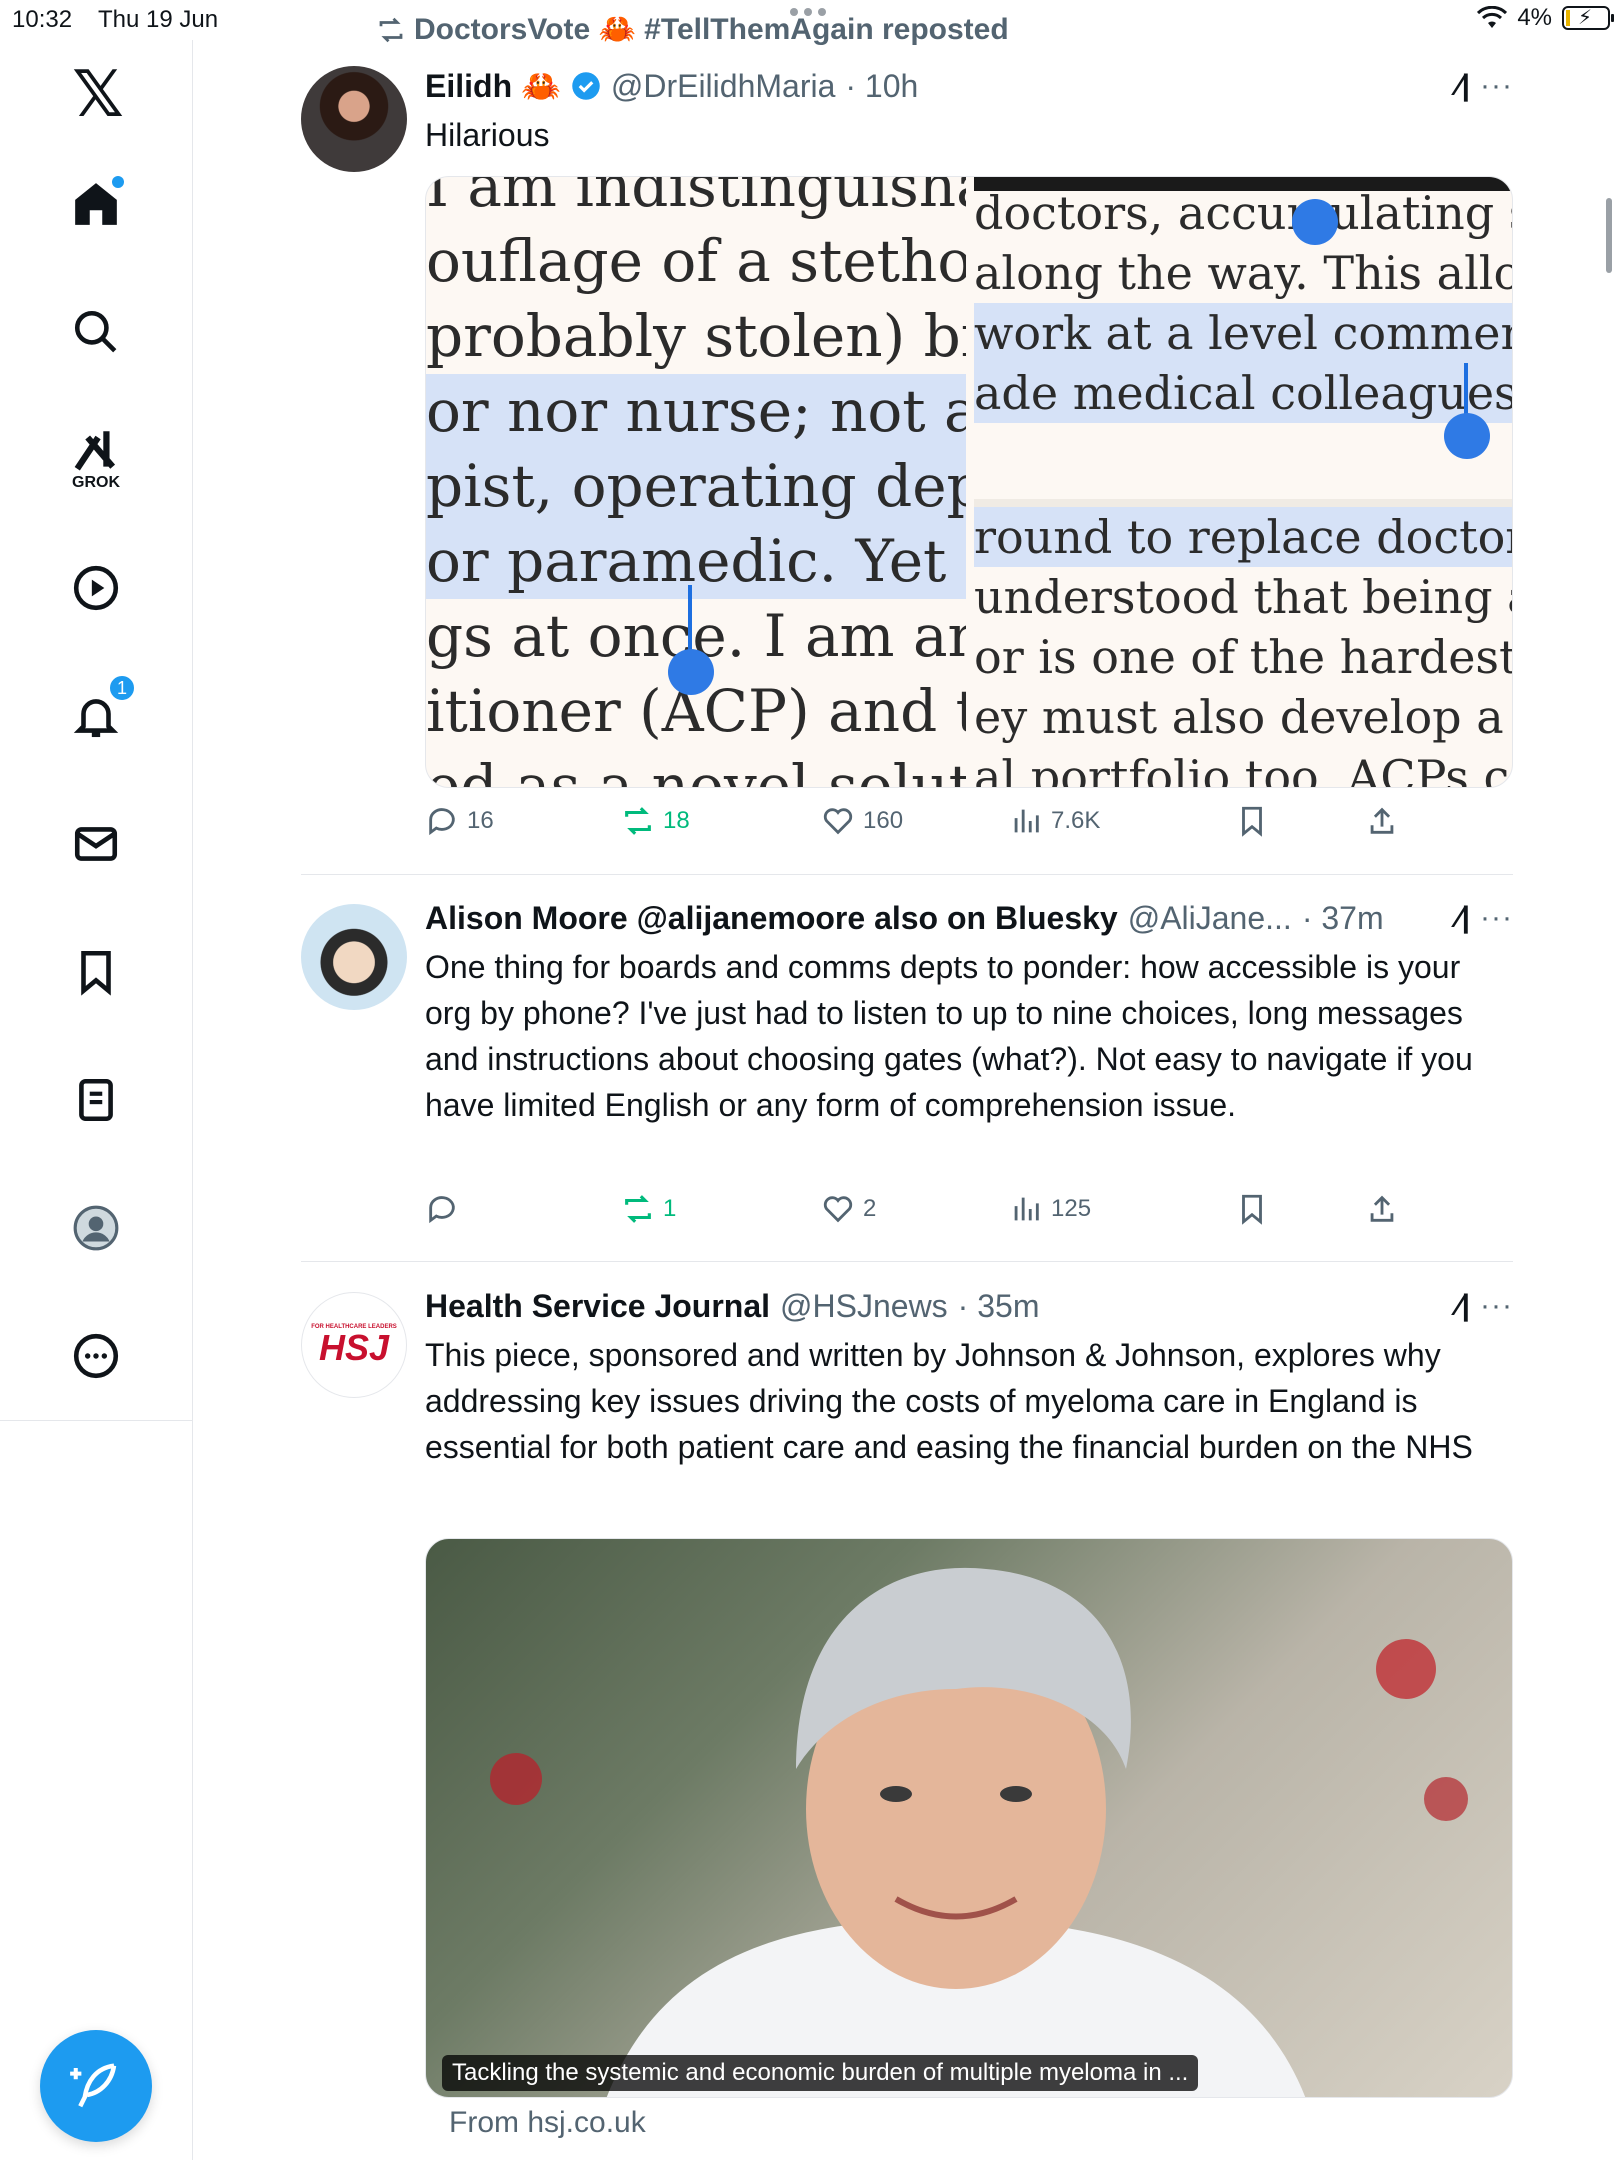  What do you see at coordinates (1588, 18) in the screenshot?
I see `battery-icon: ⚡` at bounding box center [1588, 18].